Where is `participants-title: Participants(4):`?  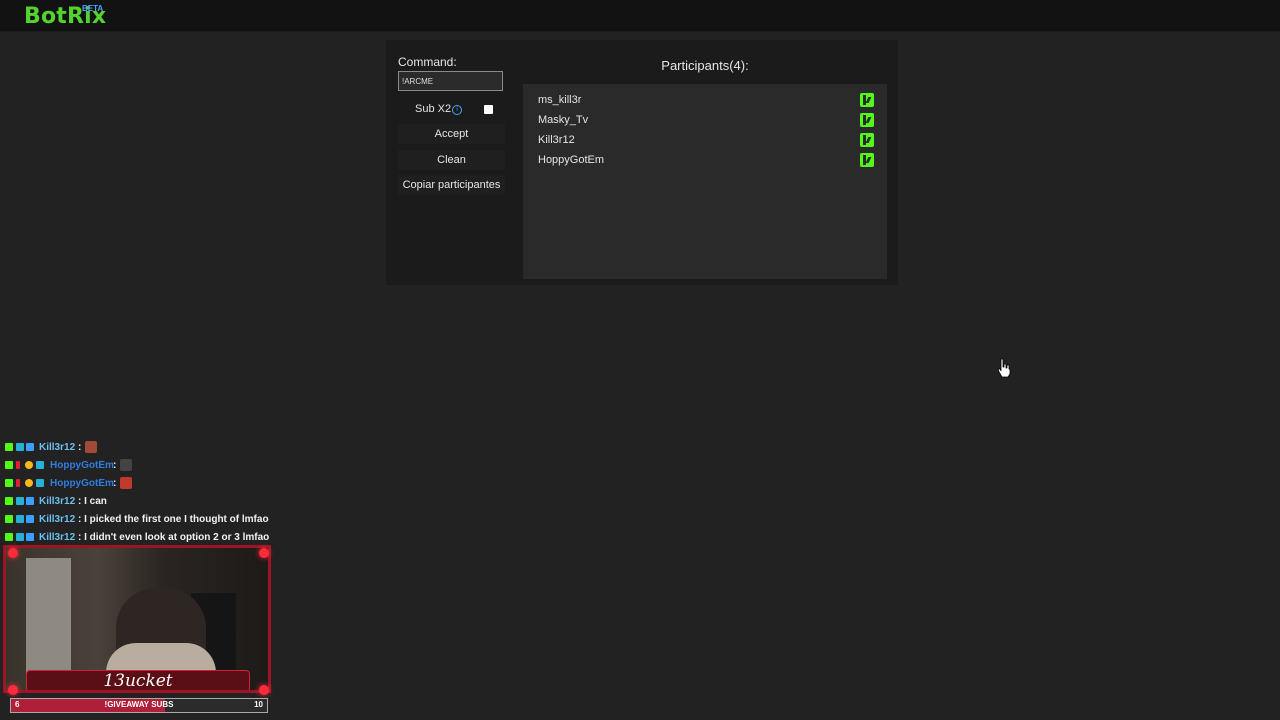
participants-title: Participants(4): is located at coordinates (705, 65).